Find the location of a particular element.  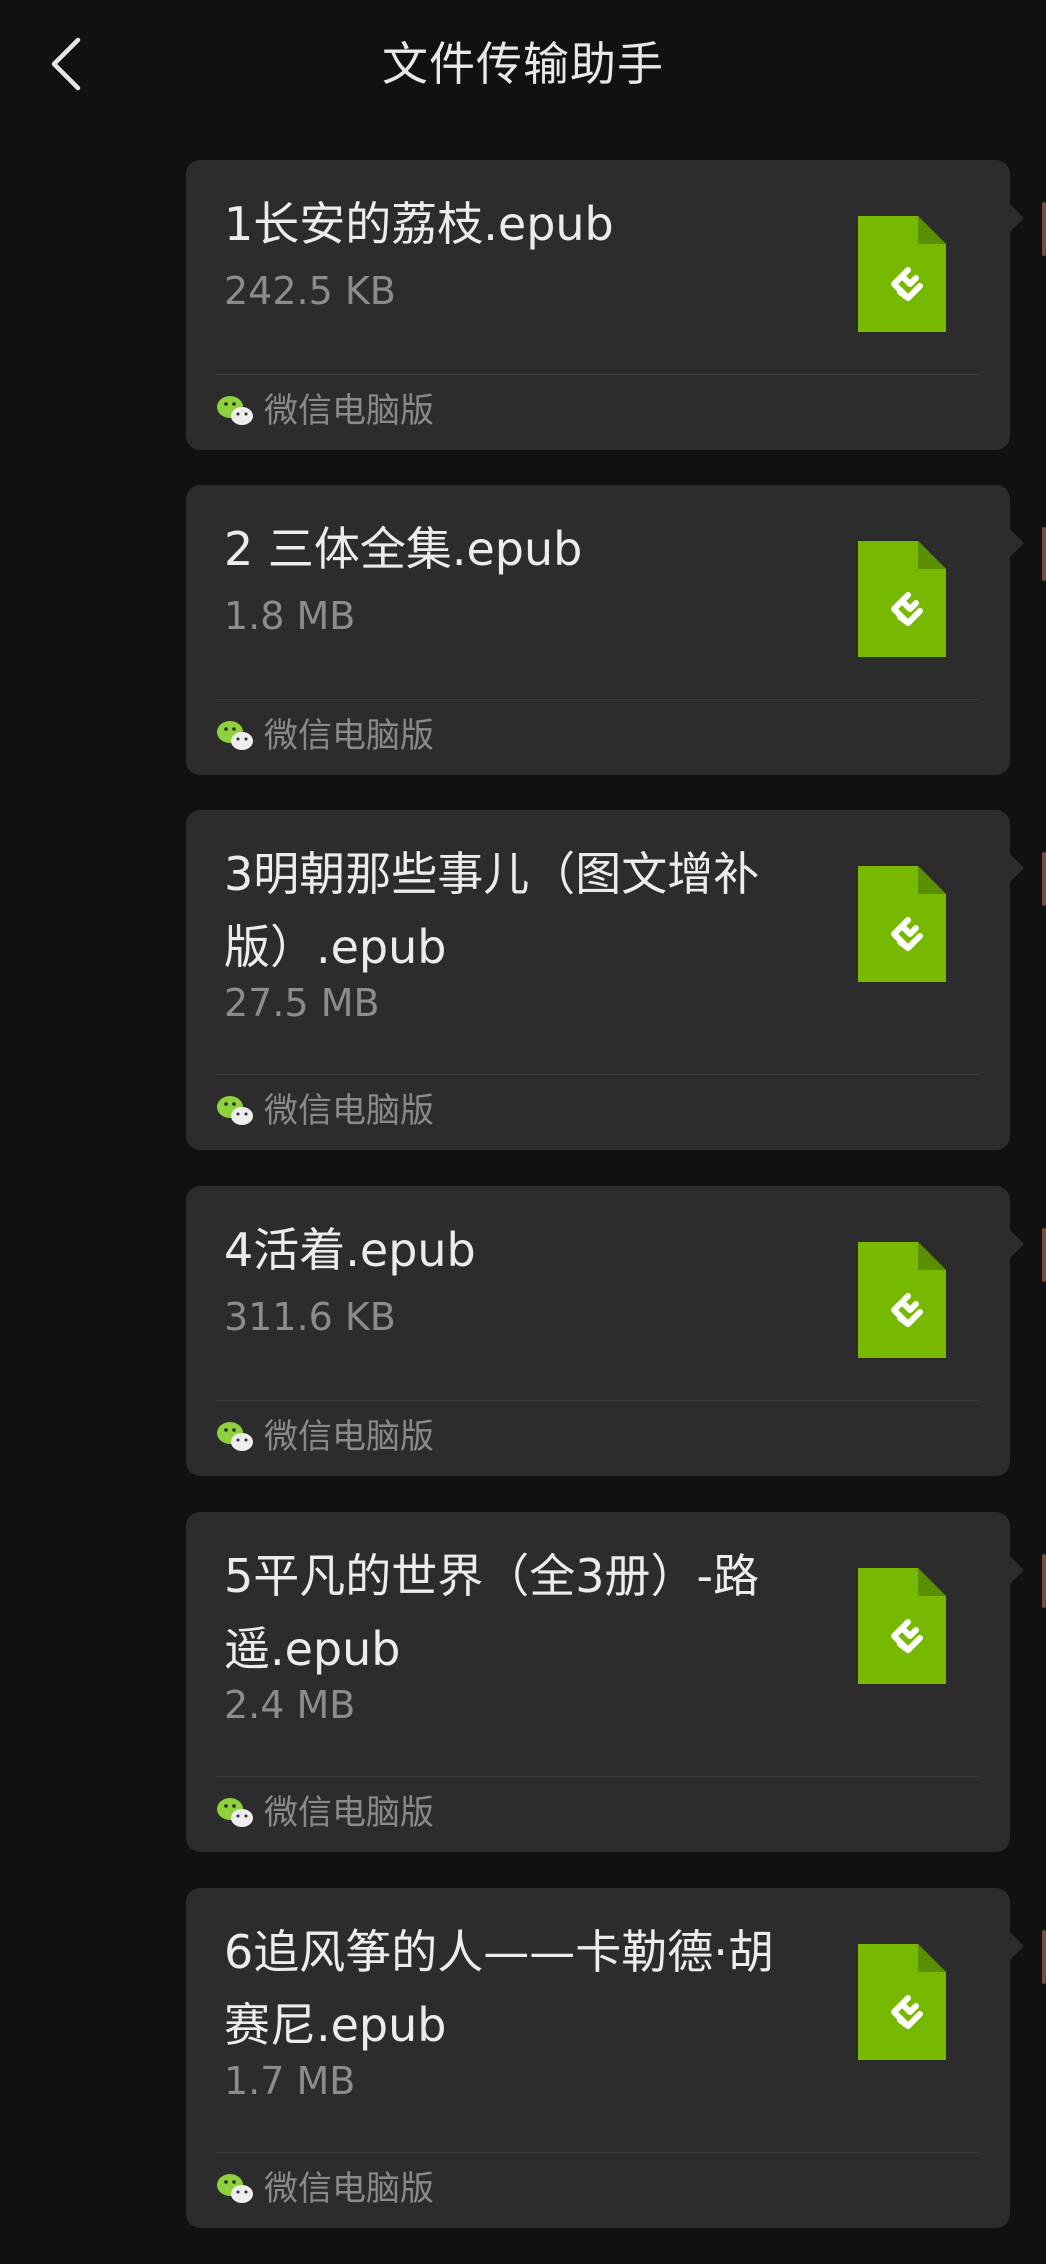

file-name: 4活着.epub is located at coordinates (350, 1250).